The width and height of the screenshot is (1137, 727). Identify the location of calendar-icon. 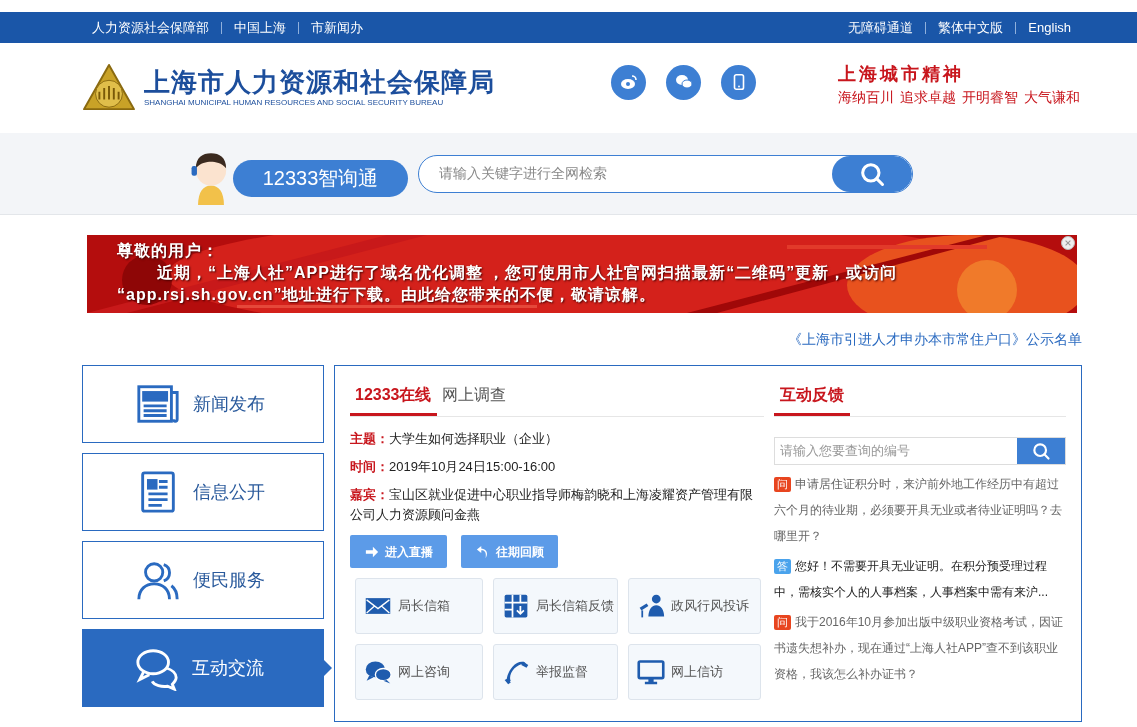
(516, 606).